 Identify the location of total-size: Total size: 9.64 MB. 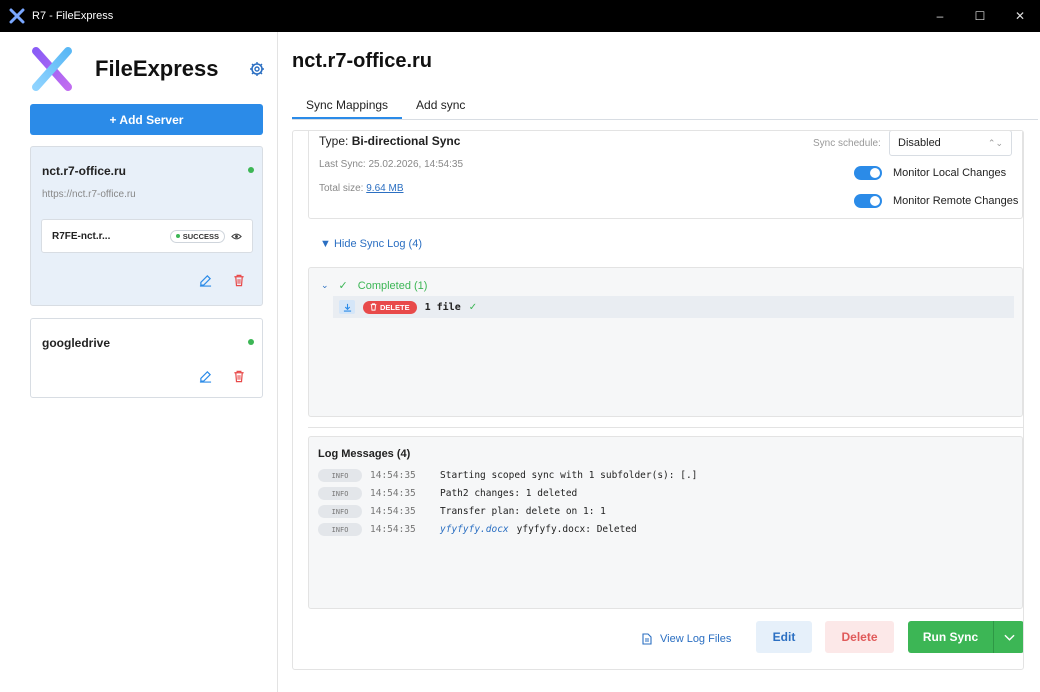
(361, 188).